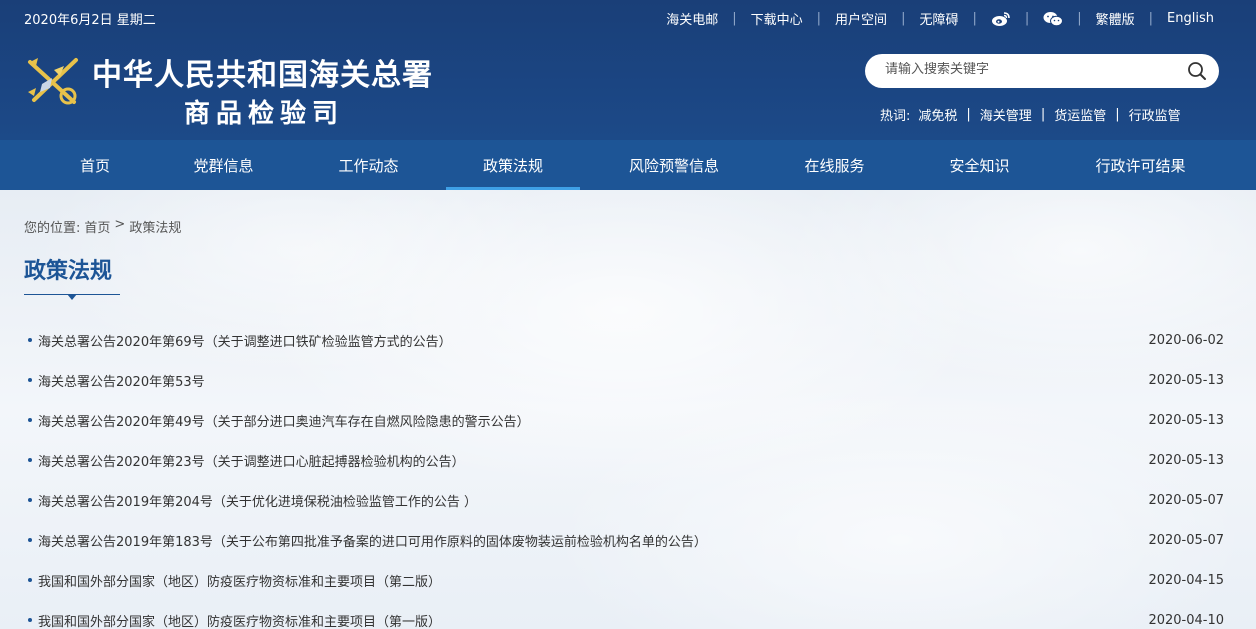 This screenshot has width=1256, height=629. I want to click on list-item-link: 我国和国外部分国家（地区）防疫医疗物资标准和主要项目（第一版）, so click(234, 620).